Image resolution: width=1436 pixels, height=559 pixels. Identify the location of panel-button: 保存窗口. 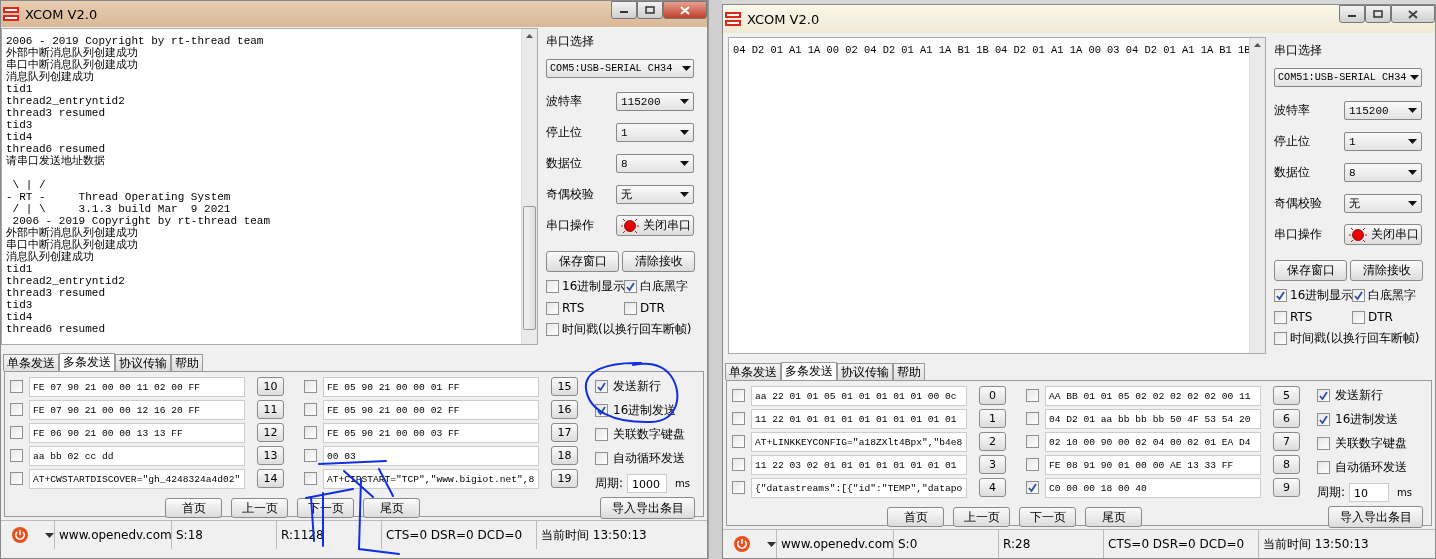
(1310, 270).